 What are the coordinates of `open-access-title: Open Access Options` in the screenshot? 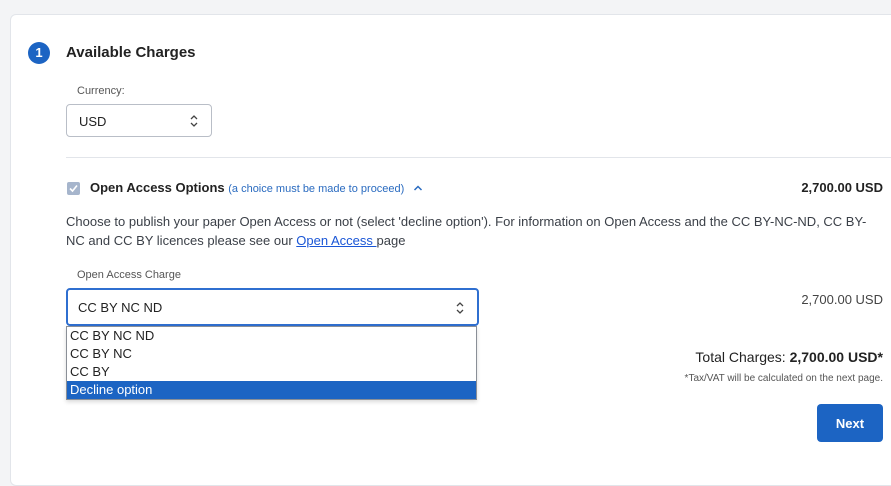 It's located at (157, 187).